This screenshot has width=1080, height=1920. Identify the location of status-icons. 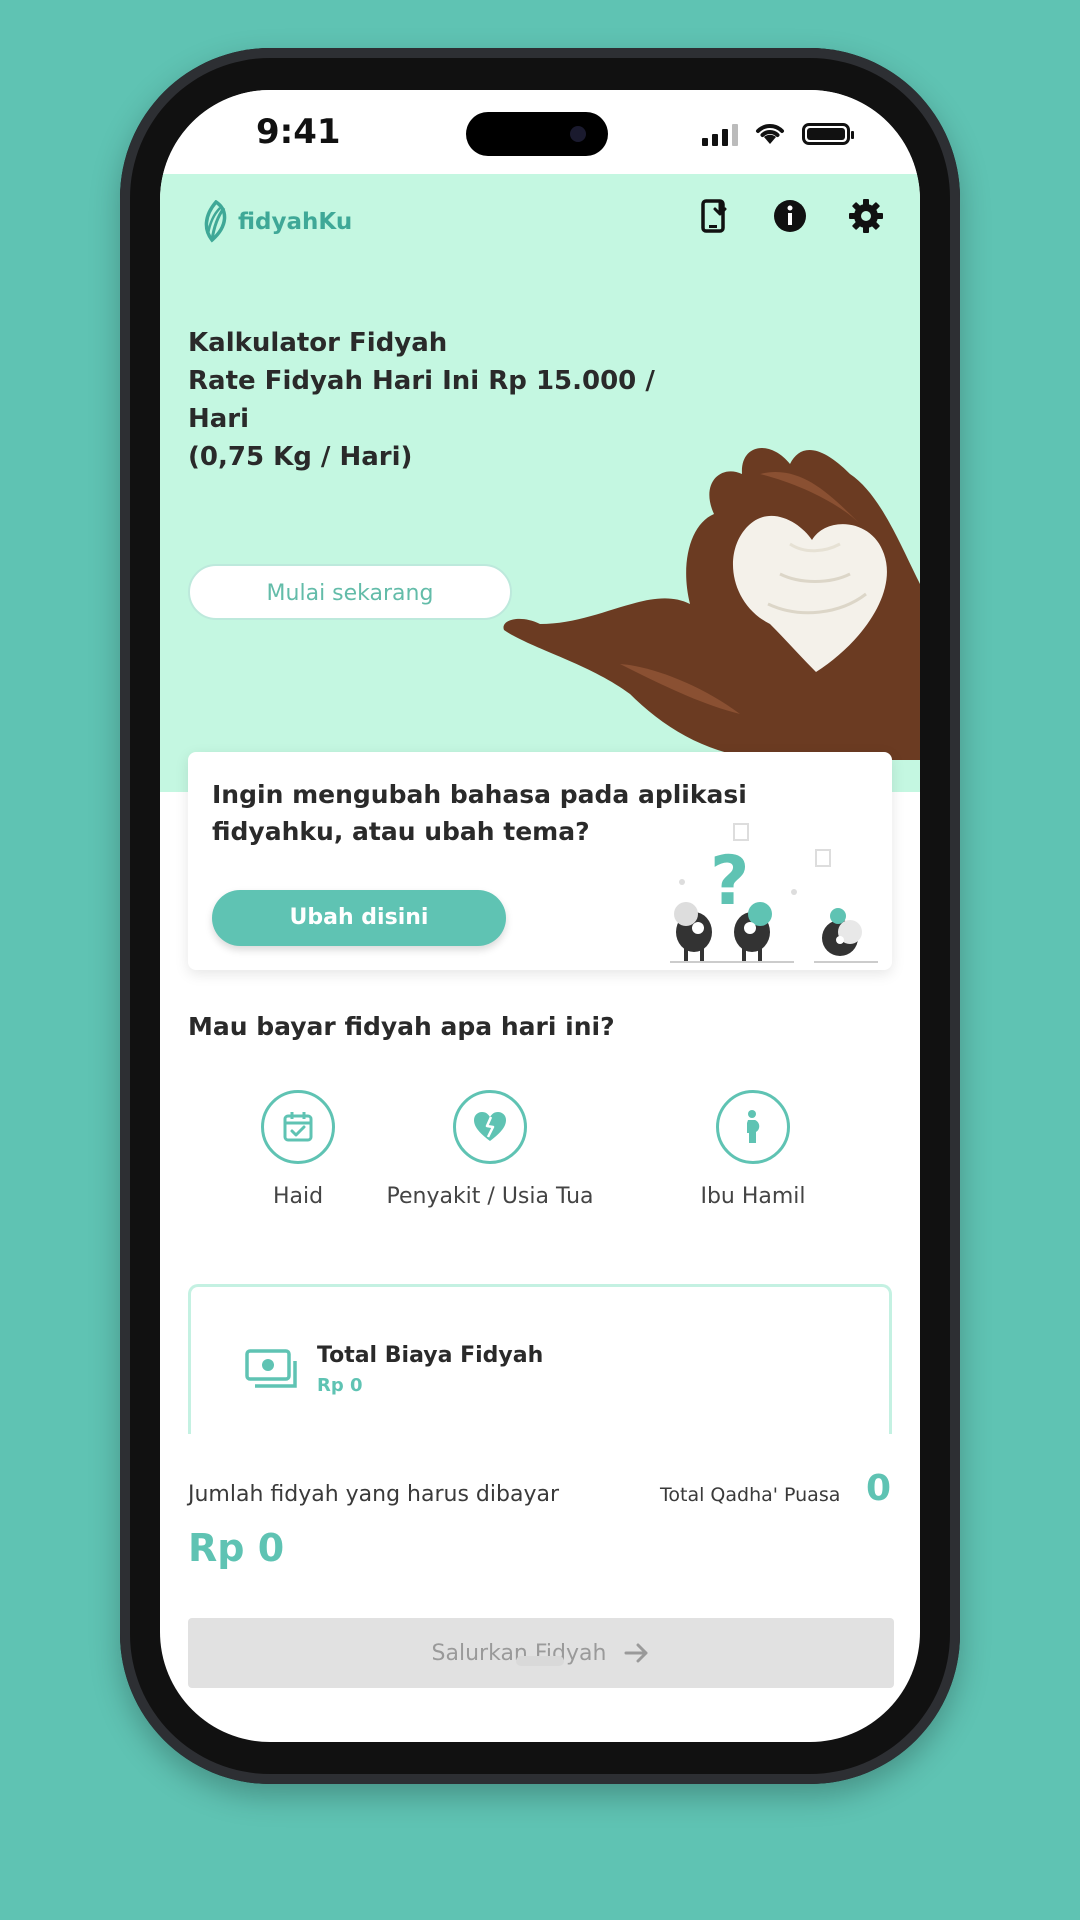
(778, 134).